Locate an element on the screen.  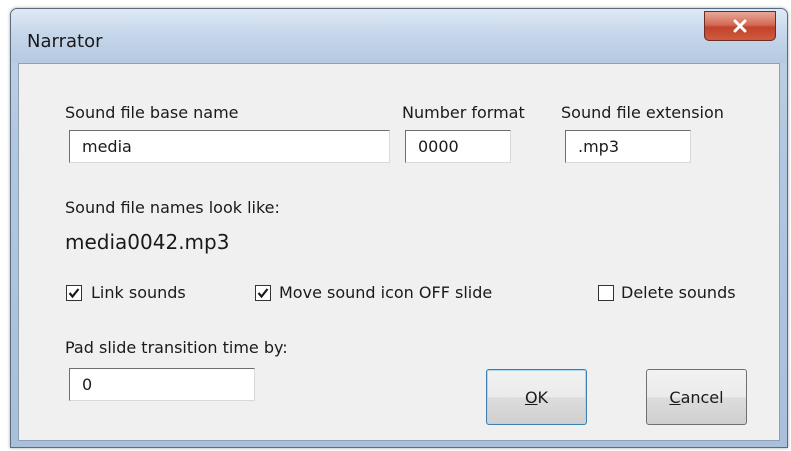
ok-button: OK is located at coordinates (536, 397).